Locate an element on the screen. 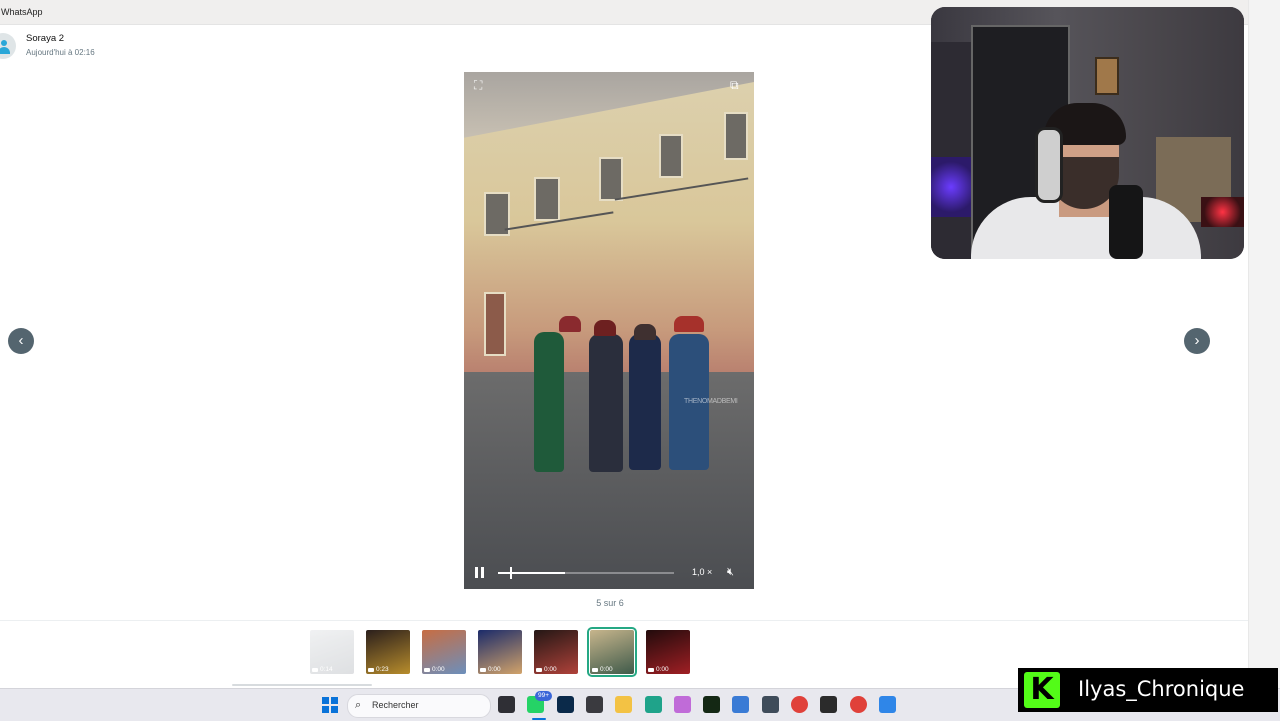  popout-icon: ⧉ is located at coordinates (734, 85).